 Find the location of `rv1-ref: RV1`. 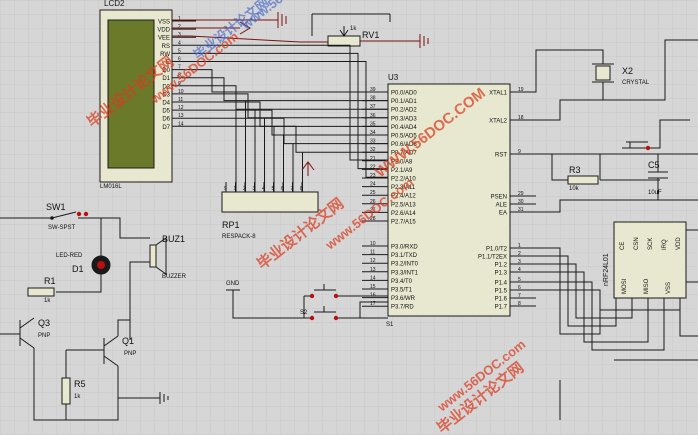

rv1-ref: RV1 is located at coordinates (370, 35).